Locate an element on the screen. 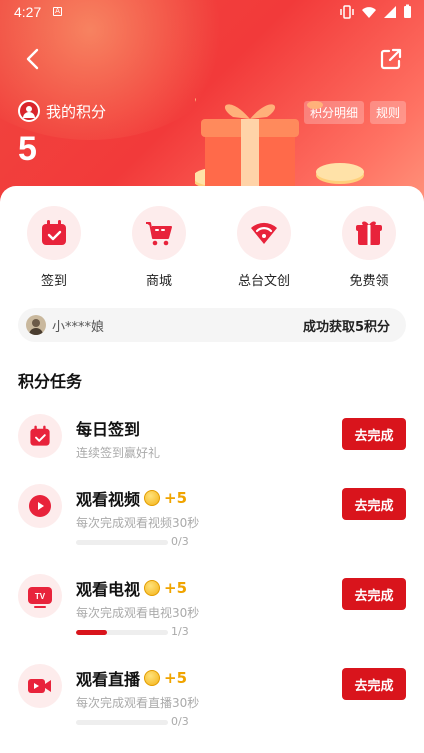 The image size is (424, 753). share-button is located at coordinates (391, 59).